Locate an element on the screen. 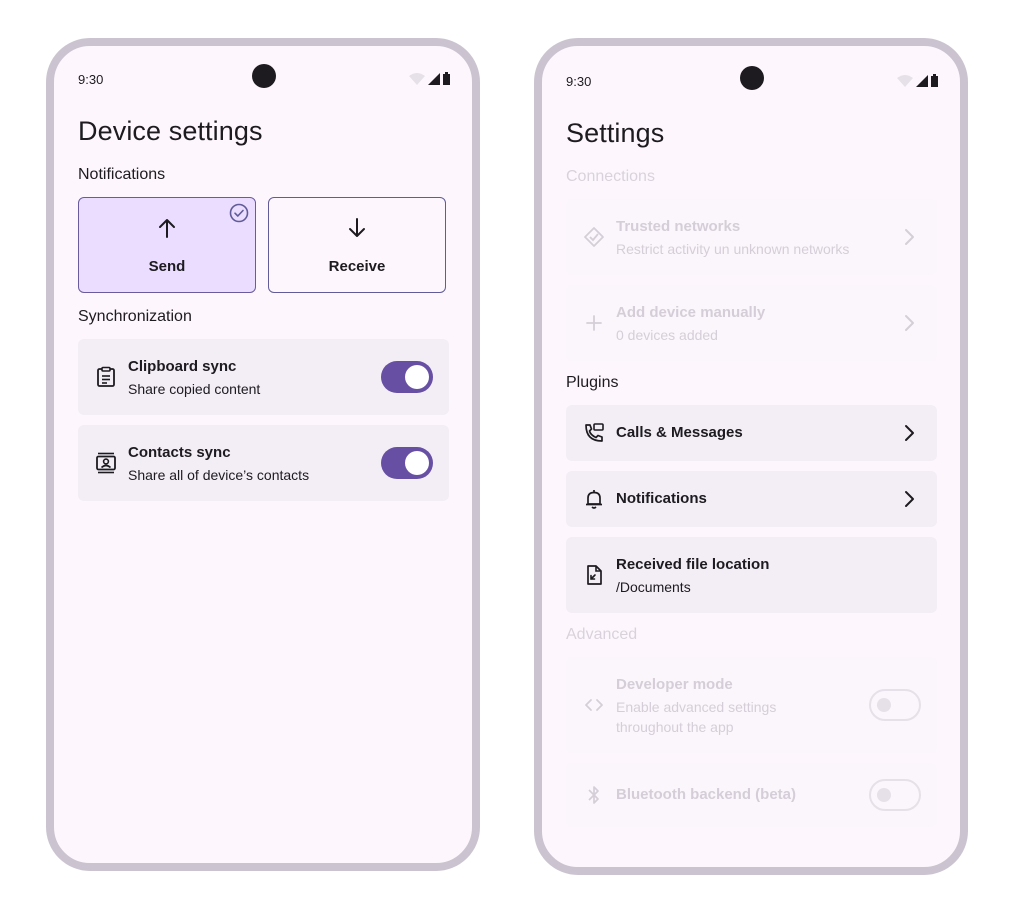  developer-mode-subtitle-line2: throughout the app is located at coordinates (675, 727).